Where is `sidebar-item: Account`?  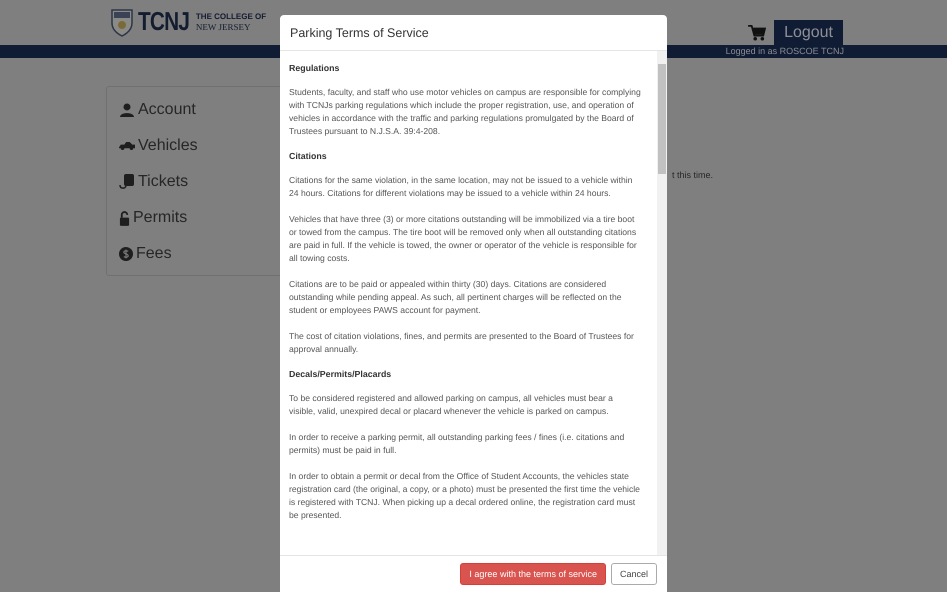 sidebar-item: Account is located at coordinates (200, 110).